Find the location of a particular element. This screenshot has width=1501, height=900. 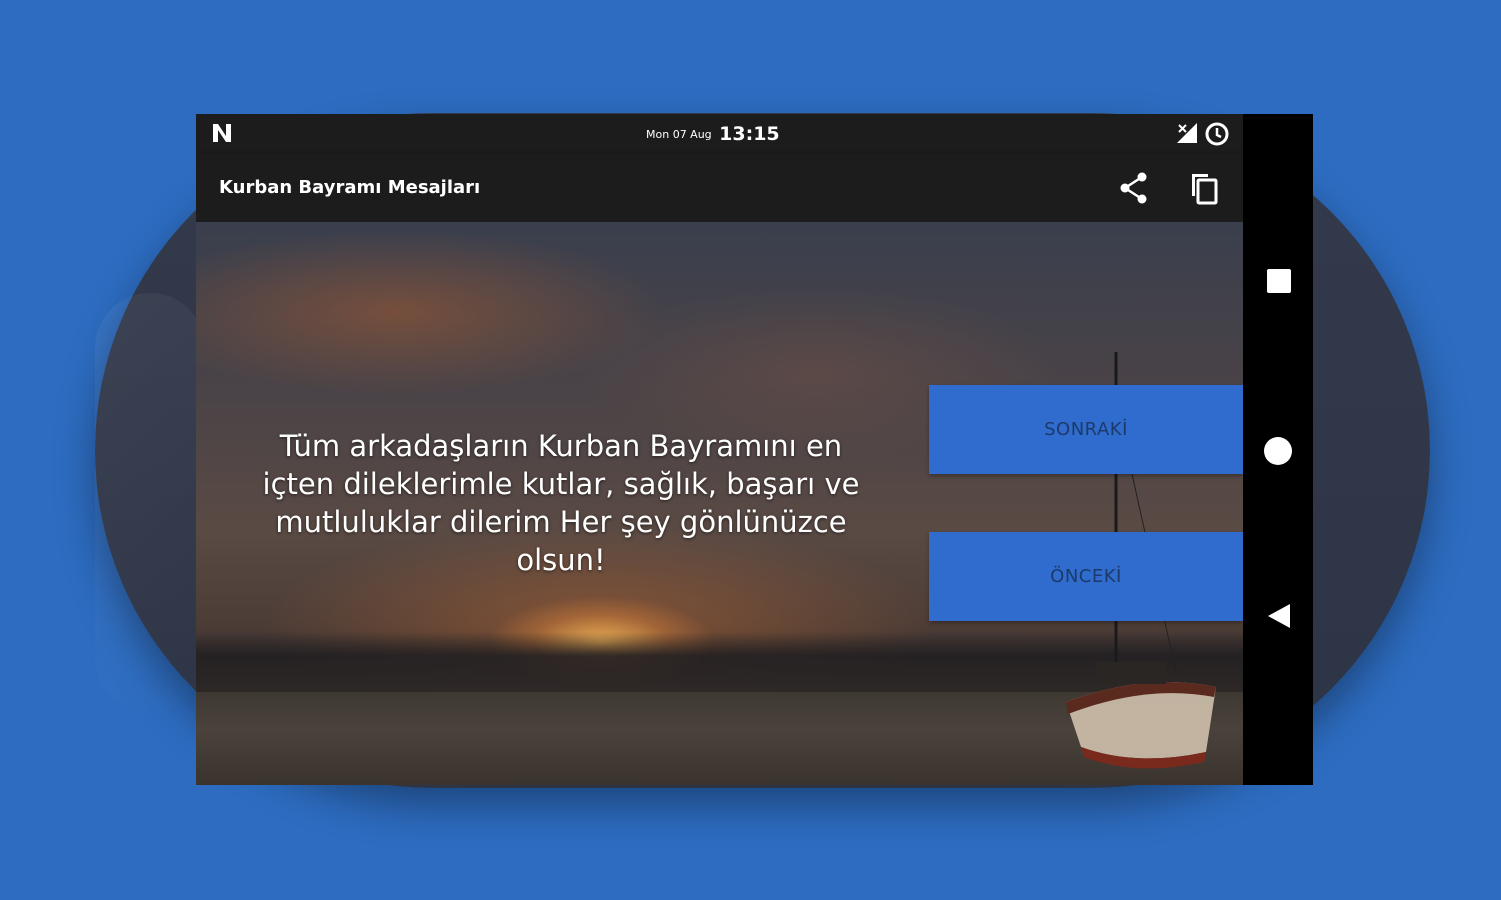

copy-icon is located at coordinates (1204, 188).